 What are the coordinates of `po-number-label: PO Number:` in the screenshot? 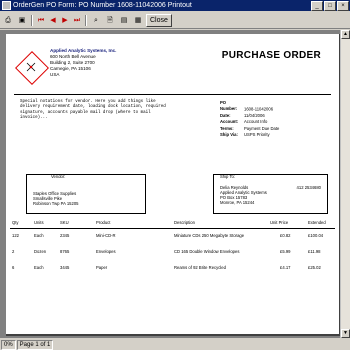 It's located at (229, 106).